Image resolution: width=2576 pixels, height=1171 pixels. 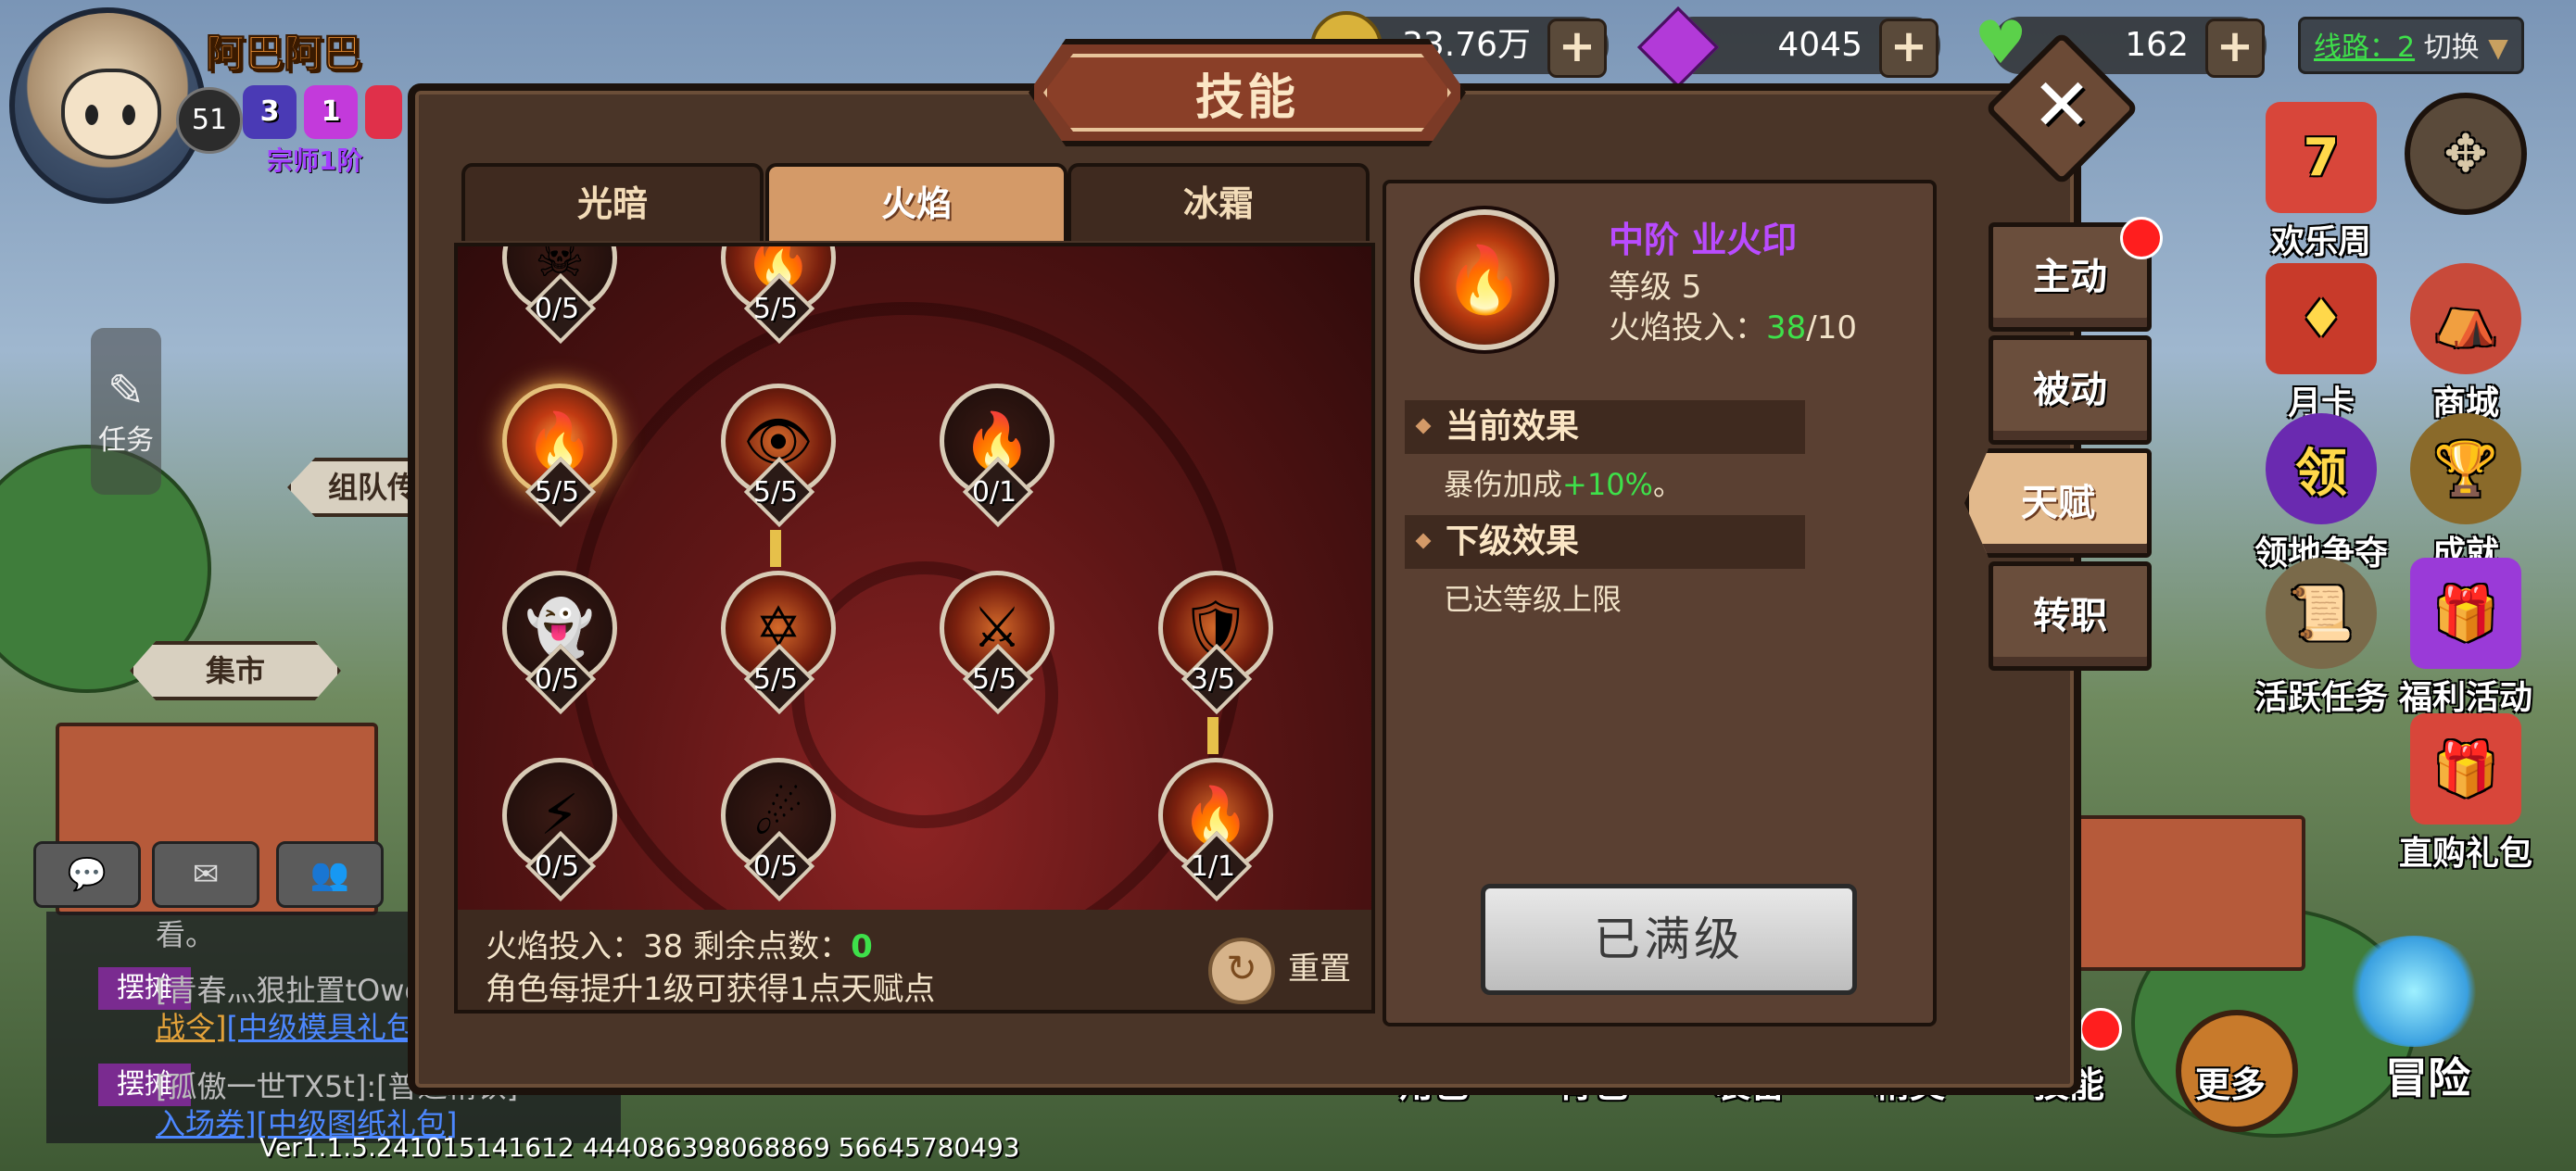 What do you see at coordinates (2413, 992) in the screenshot?
I see `portal-icon` at bounding box center [2413, 992].